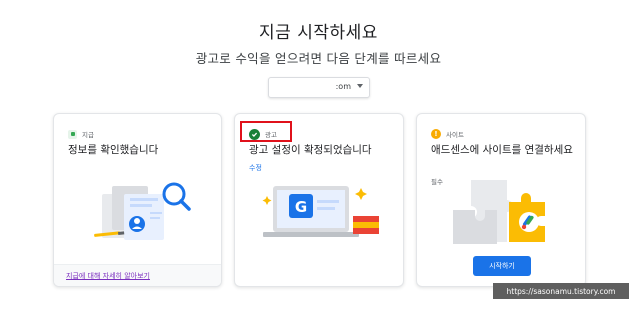 Image resolution: width=637 pixels, height=310 pixels. What do you see at coordinates (255, 168) in the screenshot?
I see `edit-ads-link: 수정` at bounding box center [255, 168].